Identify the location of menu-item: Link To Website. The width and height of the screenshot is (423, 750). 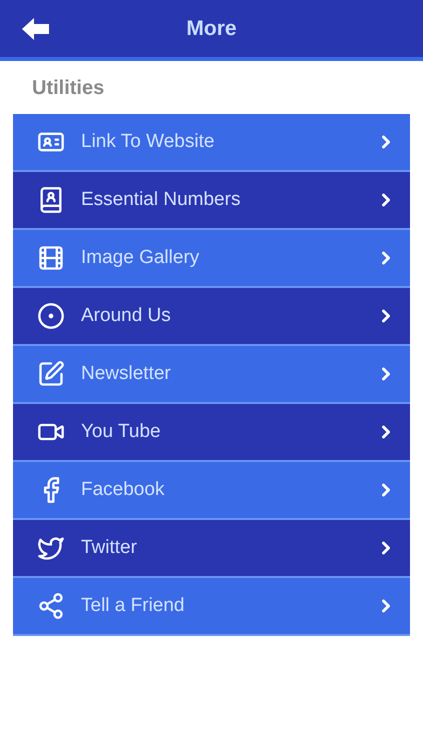
(211, 143).